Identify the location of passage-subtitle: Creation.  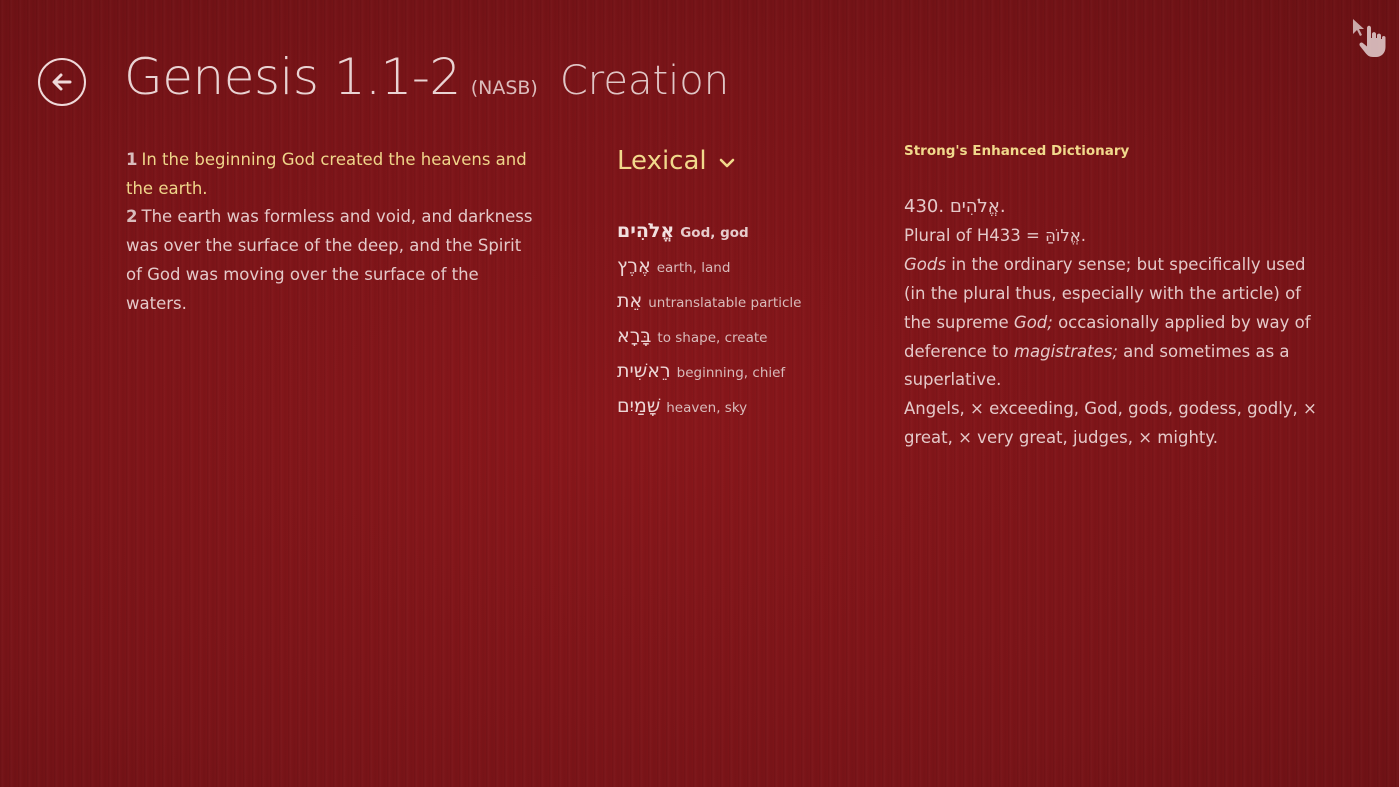
(644, 81).